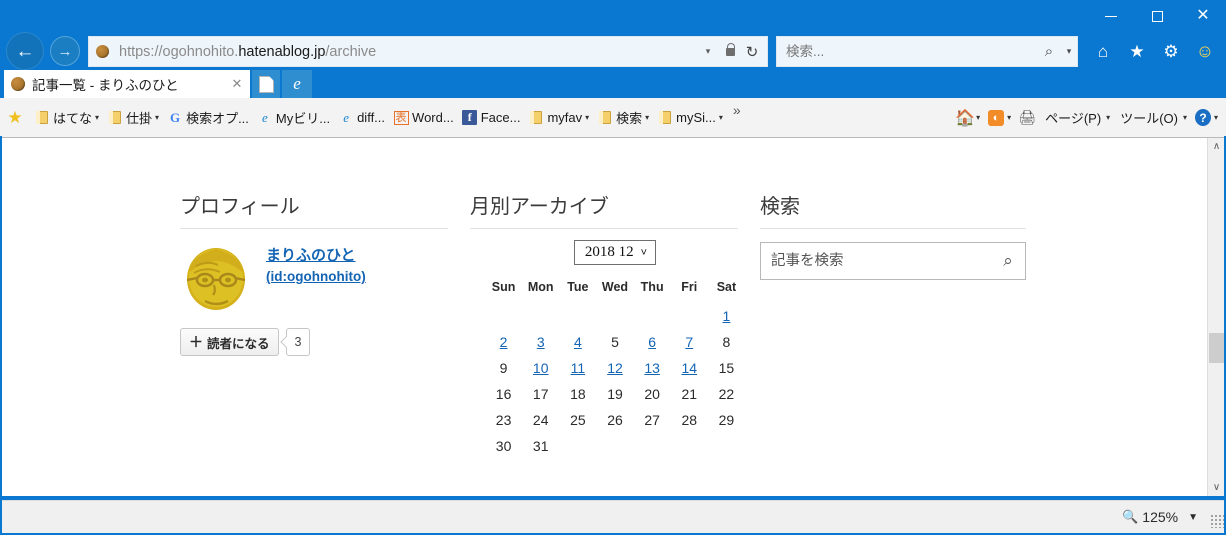 Image resolution: width=1226 pixels, height=535 pixels. I want to click on calendar-day-text: 30, so click(503, 446).